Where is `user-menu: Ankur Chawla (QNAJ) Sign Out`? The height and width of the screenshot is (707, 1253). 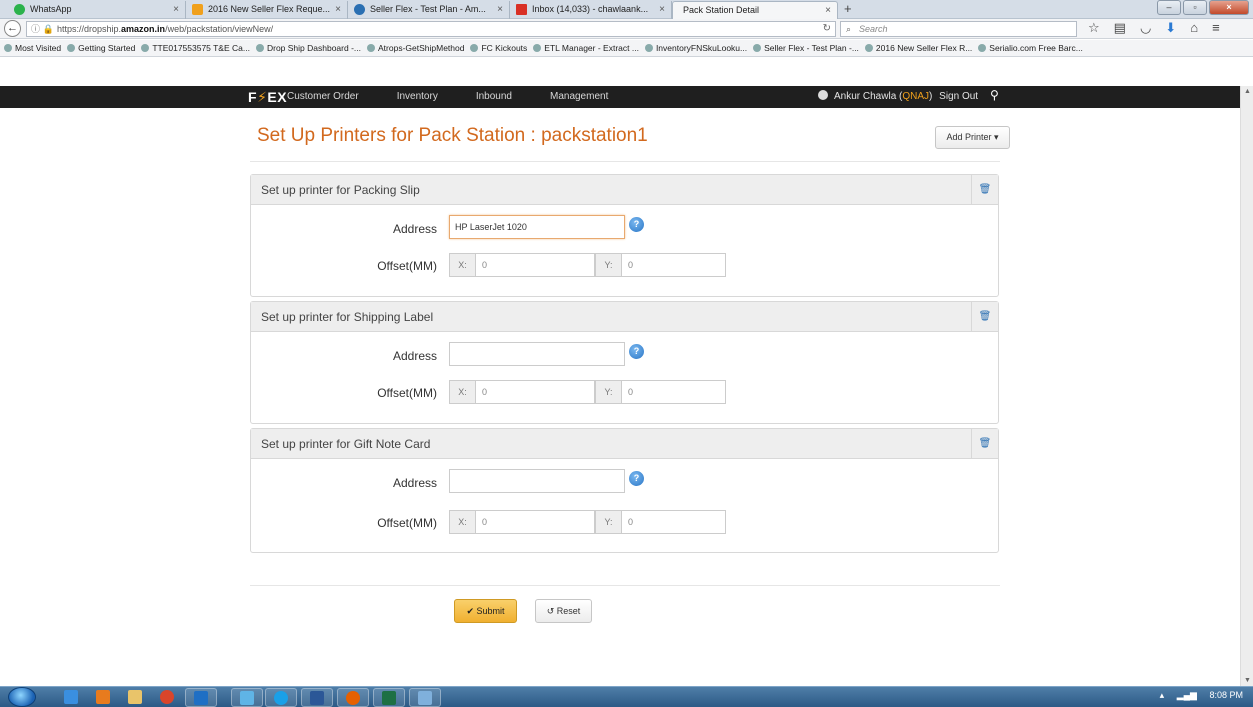
user-menu: Ankur Chawla (QNAJ) Sign Out is located at coordinates (898, 96).